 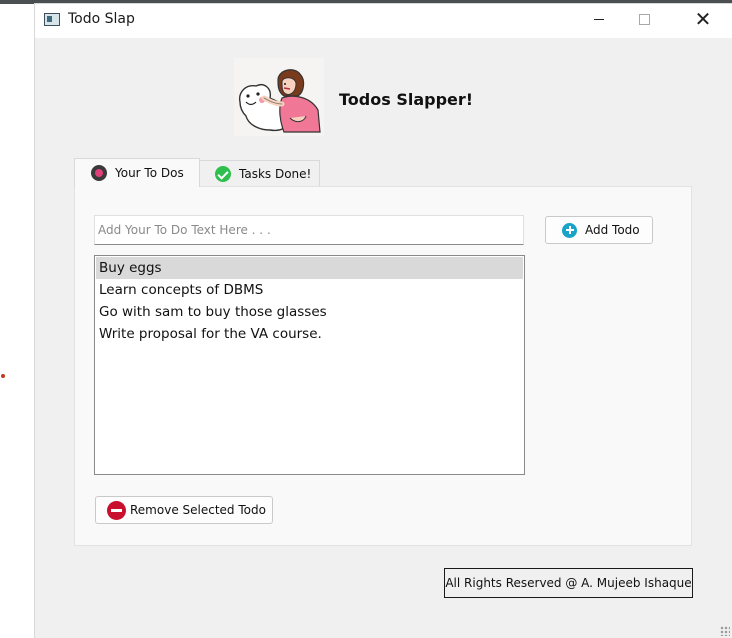 What do you see at coordinates (612, 230) in the screenshot?
I see `add-todo-label: Add Todo` at bounding box center [612, 230].